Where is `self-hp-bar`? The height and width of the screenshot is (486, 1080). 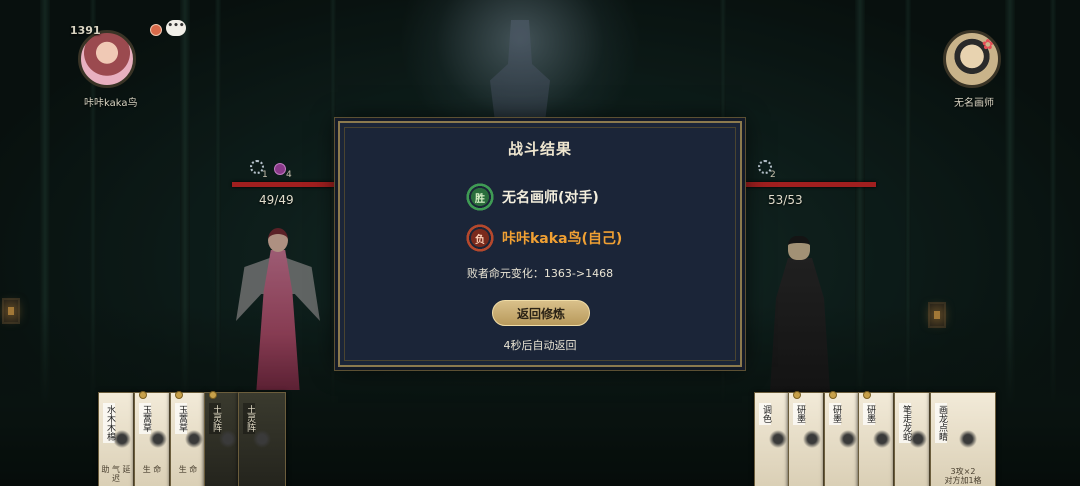 self-hp-bar is located at coordinates (287, 184).